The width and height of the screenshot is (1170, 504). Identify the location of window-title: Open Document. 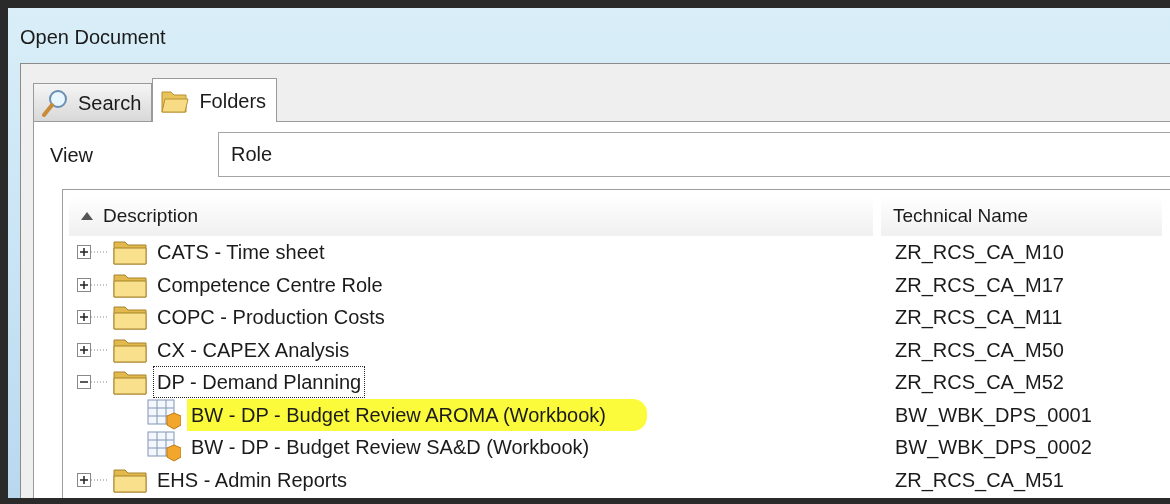
(93, 37).